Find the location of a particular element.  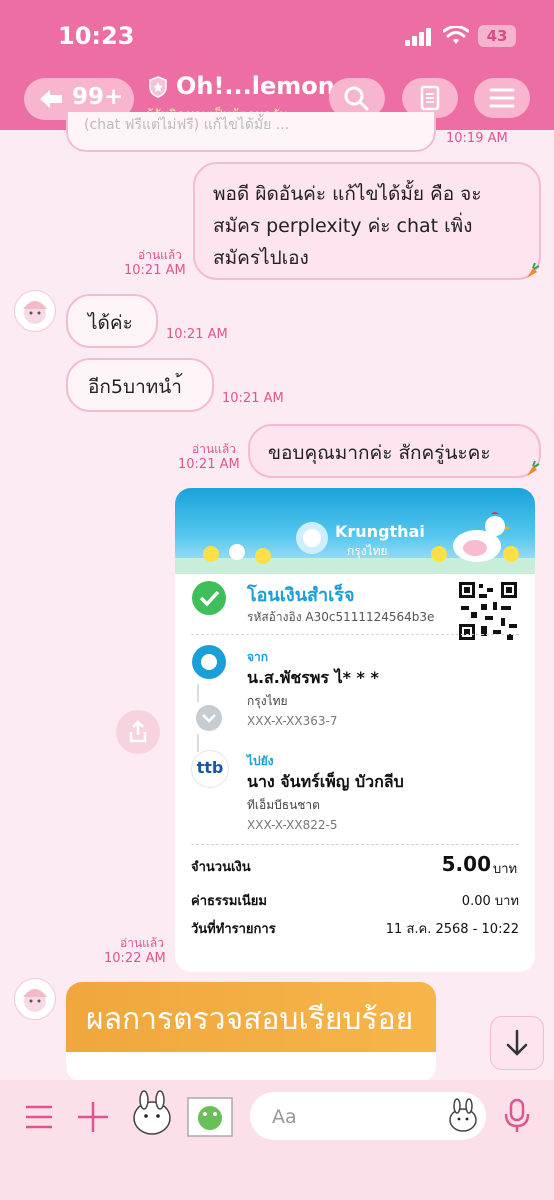

message-bubble-incoming: ได้ค่ะ is located at coordinates (112, 321).